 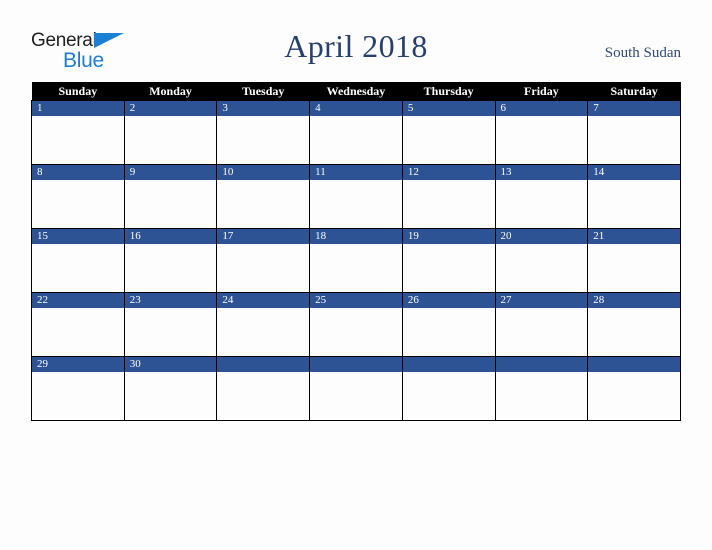 What do you see at coordinates (541, 236) in the screenshot?
I see `day-number: 20` at bounding box center [541, 236].